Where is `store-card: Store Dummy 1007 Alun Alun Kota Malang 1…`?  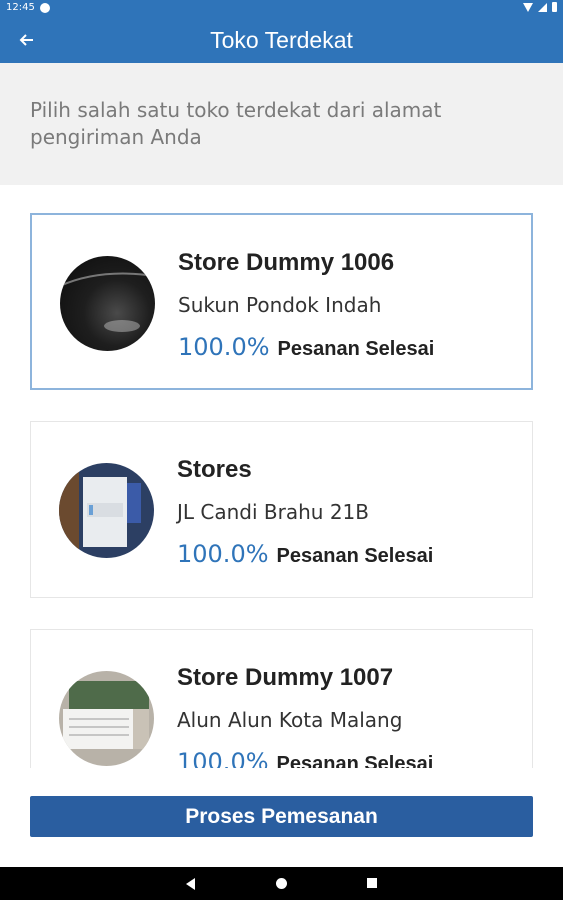
store-card: Store Dummy 1007 Alun Alun Kota Malang 1… is located at coordinates (281, 698).